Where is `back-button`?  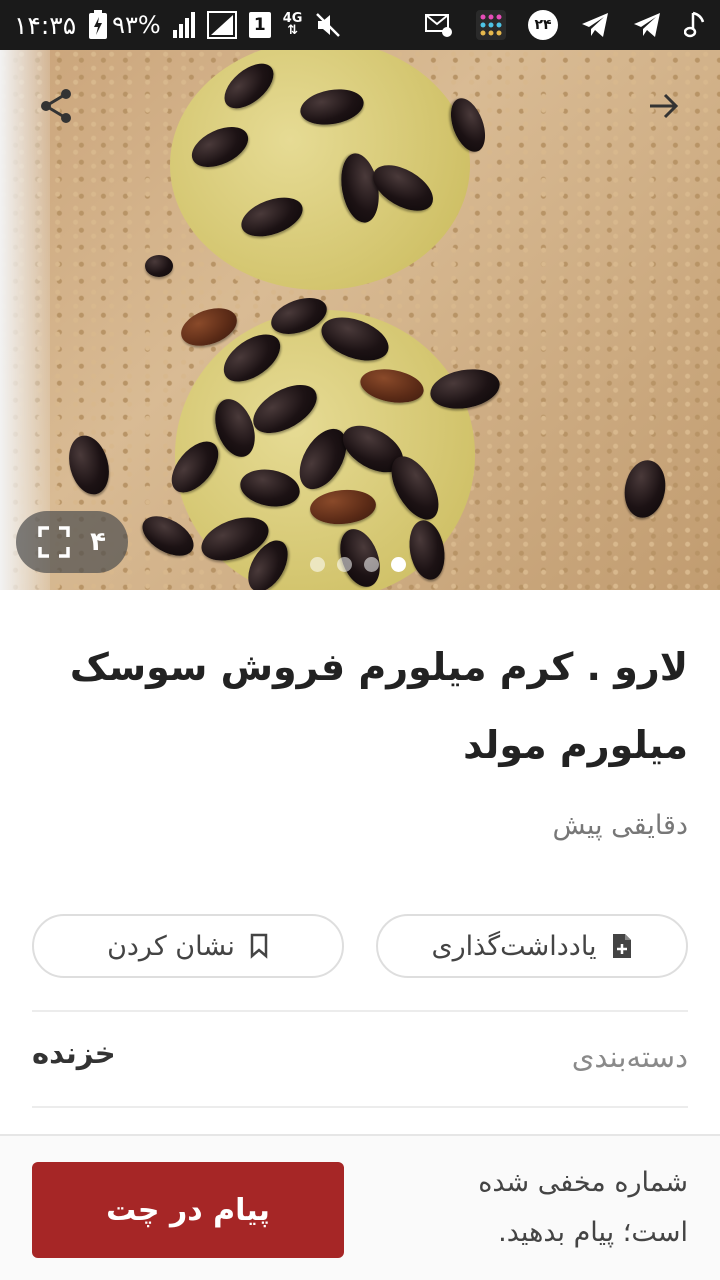 back-button is located at coordinates (664, 106).